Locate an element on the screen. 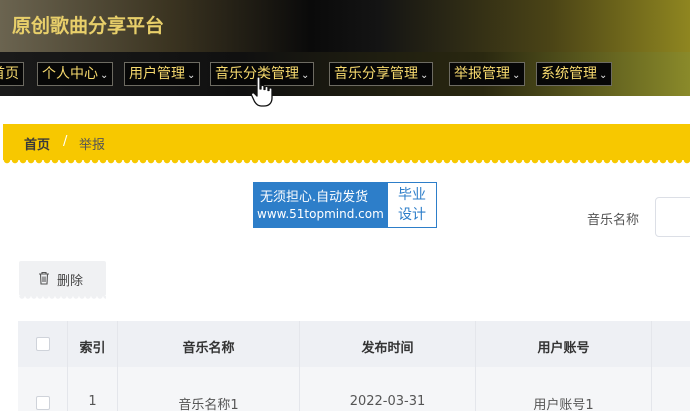  header-select-cell is located at coordinates (43, 344).